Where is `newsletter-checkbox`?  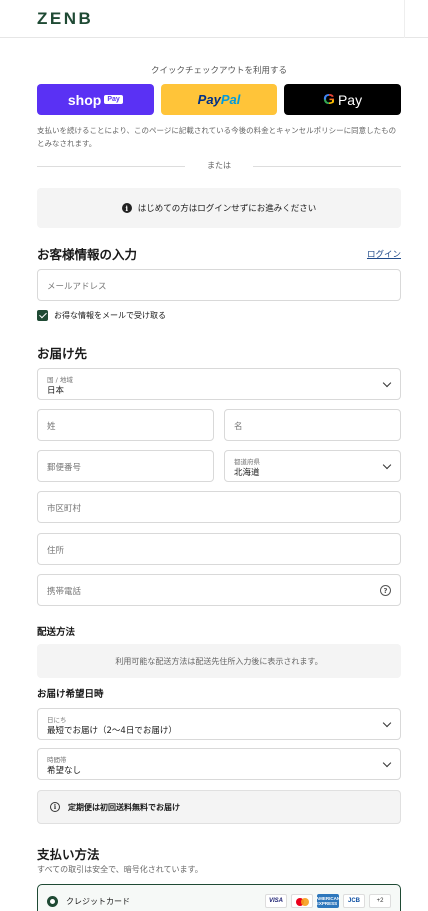 newsletter-checkbox is located at coordinates (42, 315).